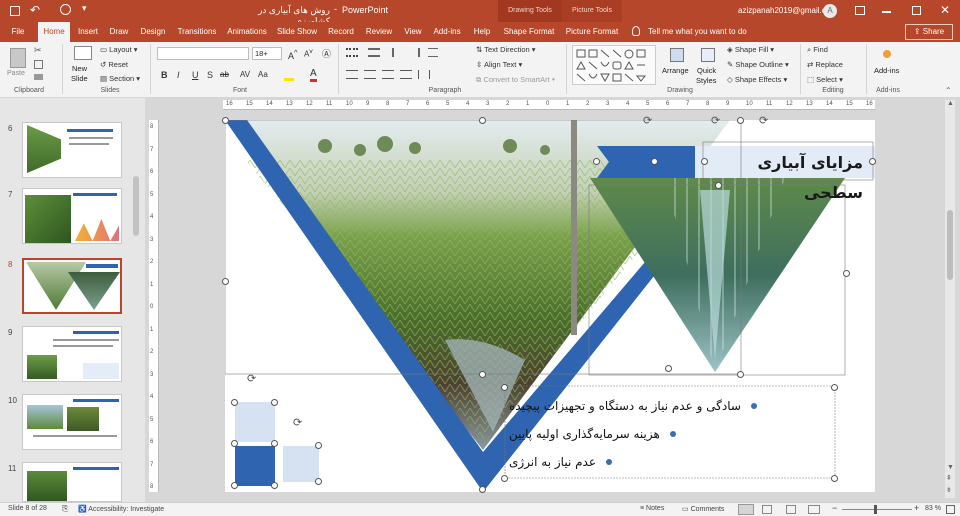  I want to click on align-left-icon, so click(352, 74).